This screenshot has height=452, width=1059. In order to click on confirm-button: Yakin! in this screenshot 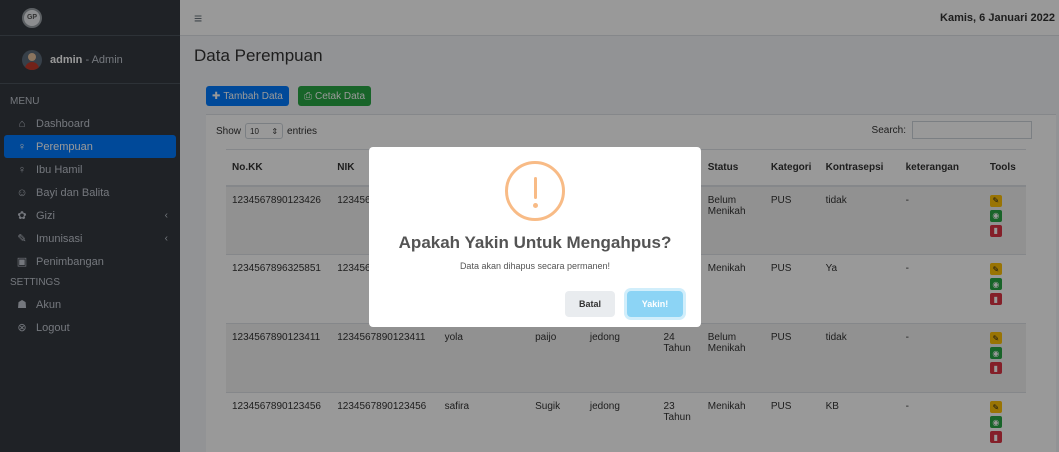, I will do `click(655, 304)`.